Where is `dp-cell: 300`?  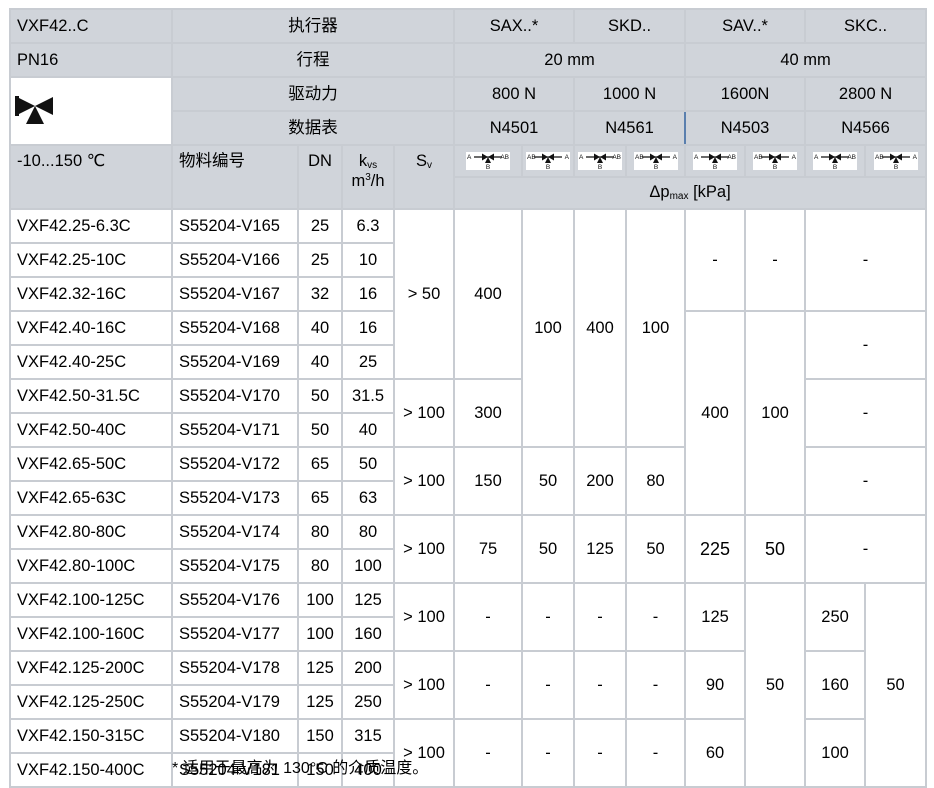 dp-cell: 300 is located at coordinates (488, 413).